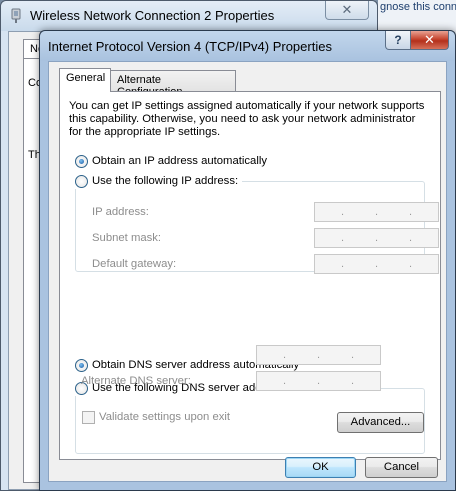 The image size is (456, 491). Describe the element at coordinates (173, 84) in the screenshot. I see `tab-alternate-configuration: Alternate Configuration` at that location.